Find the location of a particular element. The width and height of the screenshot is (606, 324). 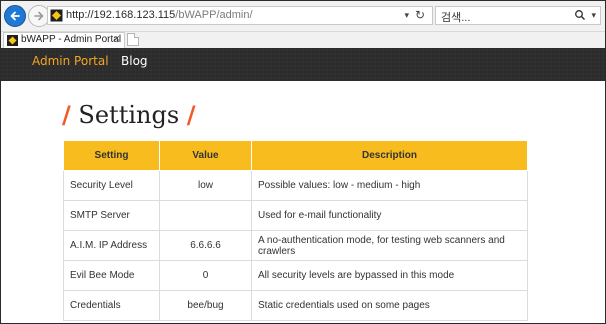

back-button is located at coordinates (15, 16).